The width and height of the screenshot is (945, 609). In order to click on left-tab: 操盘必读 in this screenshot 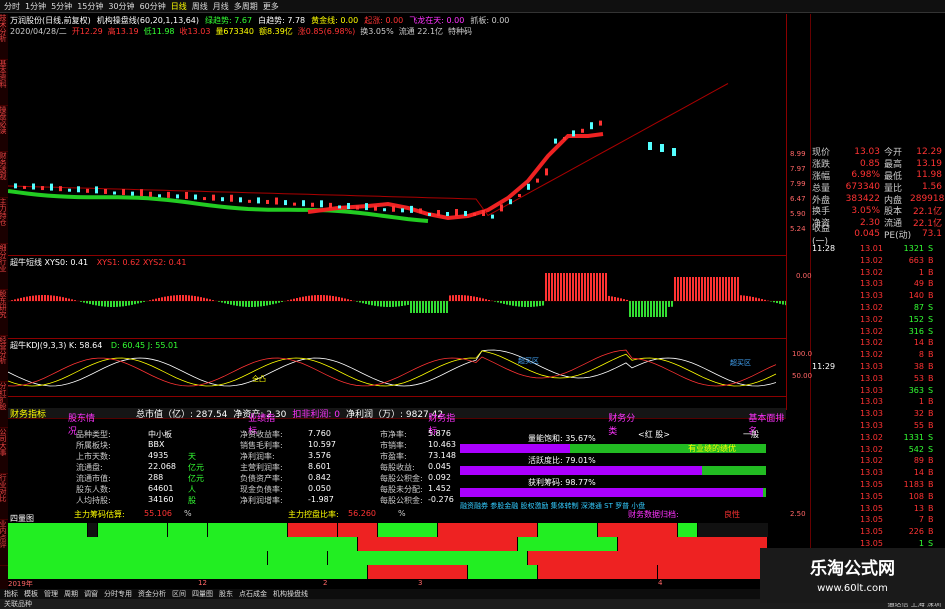, I will do `click(4, 129)`.